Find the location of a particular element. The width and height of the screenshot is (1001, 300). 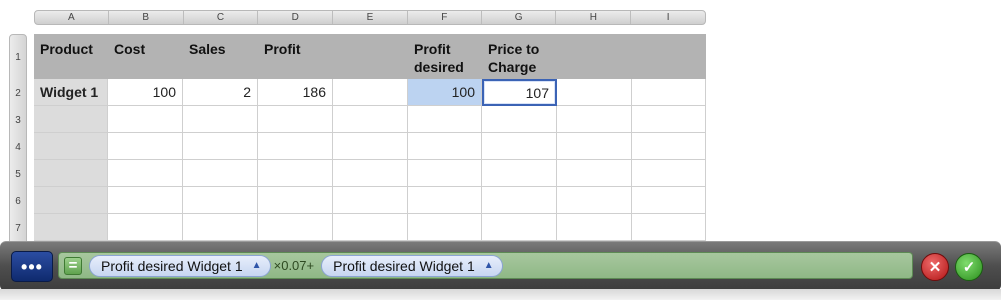

cell-f1: Profit desired is located at coordinates (445, 56).